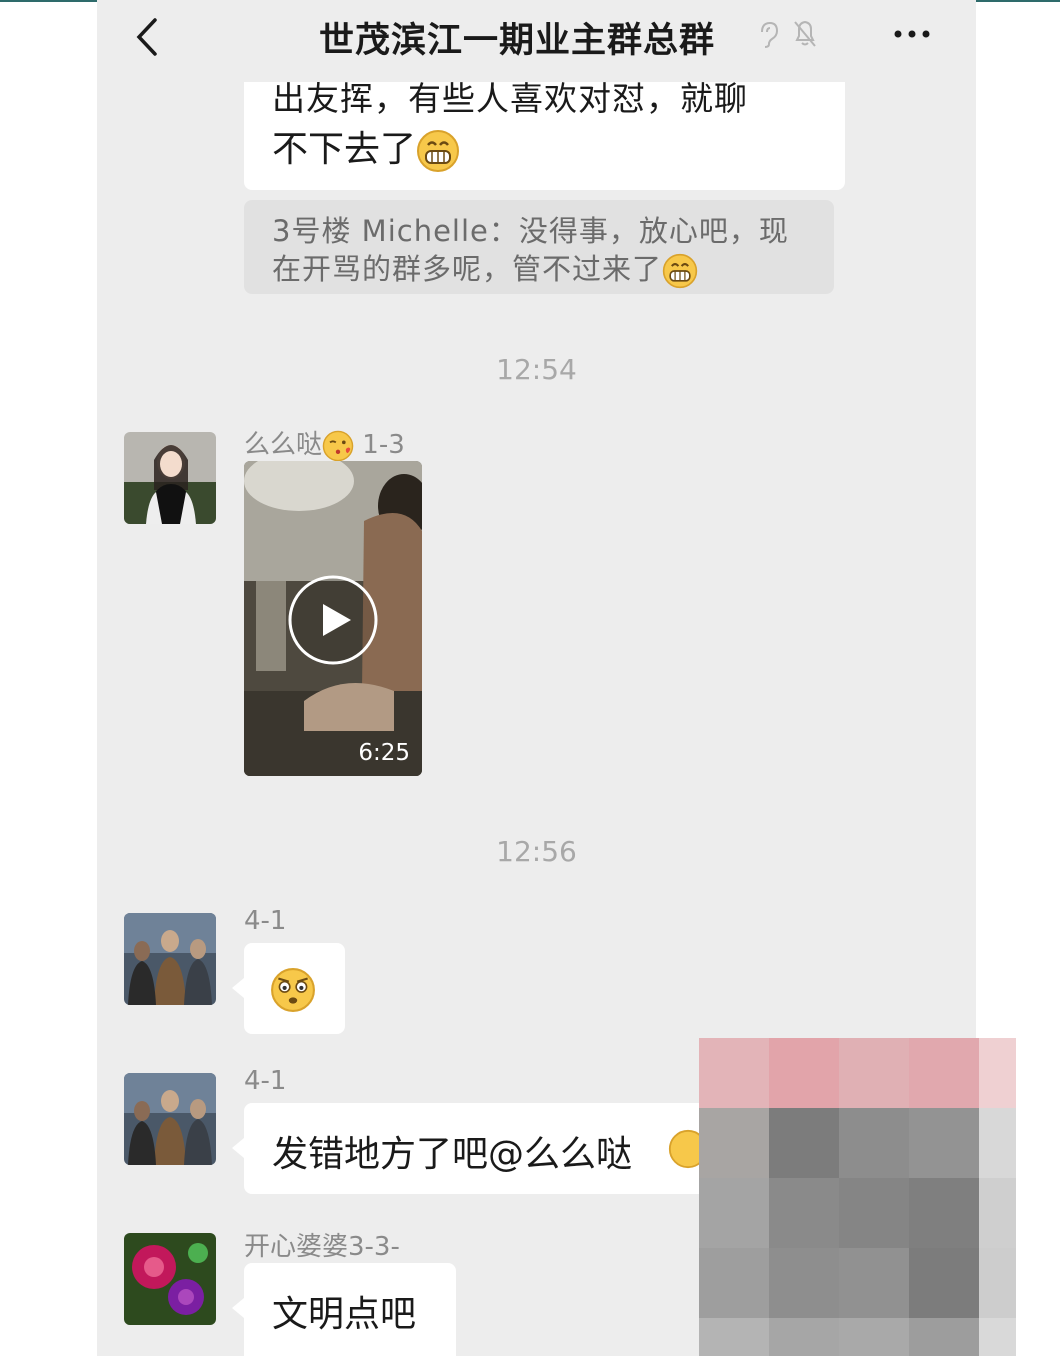  Describe the element at coordinates (536, 369) in the screenshot. I see `timestamp: 12:54` at that location.